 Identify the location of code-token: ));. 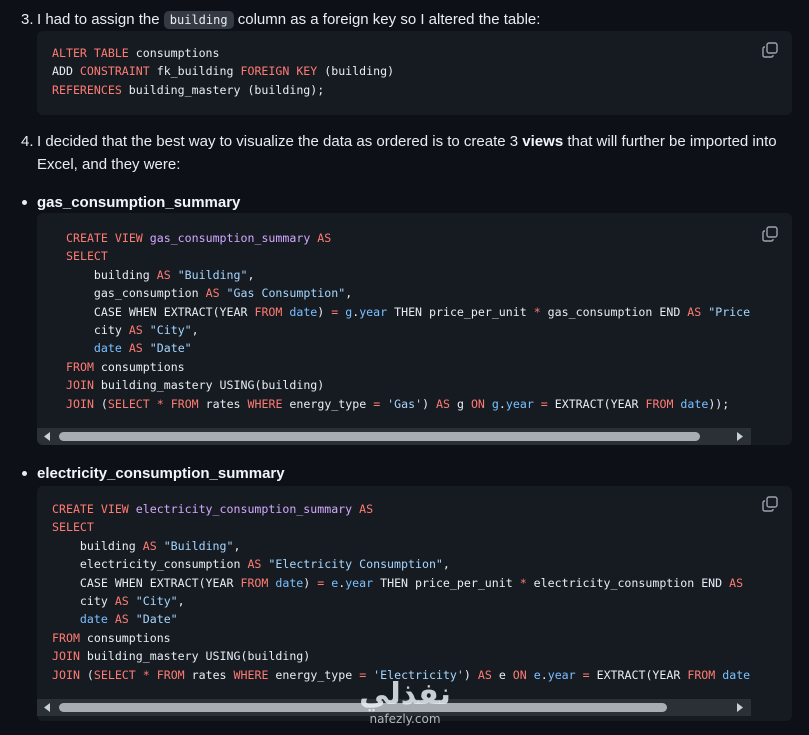
(719, 403).